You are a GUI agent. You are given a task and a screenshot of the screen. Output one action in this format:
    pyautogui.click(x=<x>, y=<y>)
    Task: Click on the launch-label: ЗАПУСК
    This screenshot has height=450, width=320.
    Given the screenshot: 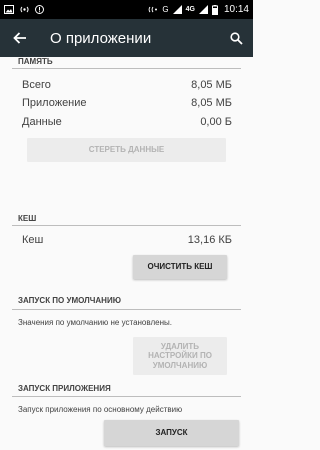 What is the action you would take?
    pyautogui.click(x=171, y=433)
    